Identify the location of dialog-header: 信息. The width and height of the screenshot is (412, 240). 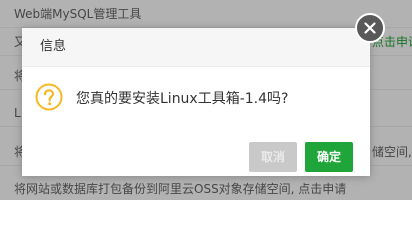
(196, 47).